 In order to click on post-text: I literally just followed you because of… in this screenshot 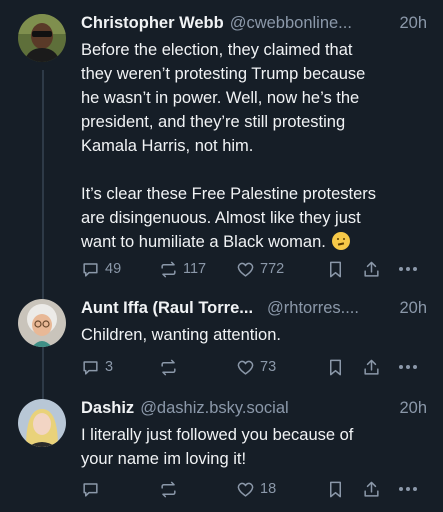, I will do `click(255, 447)`.